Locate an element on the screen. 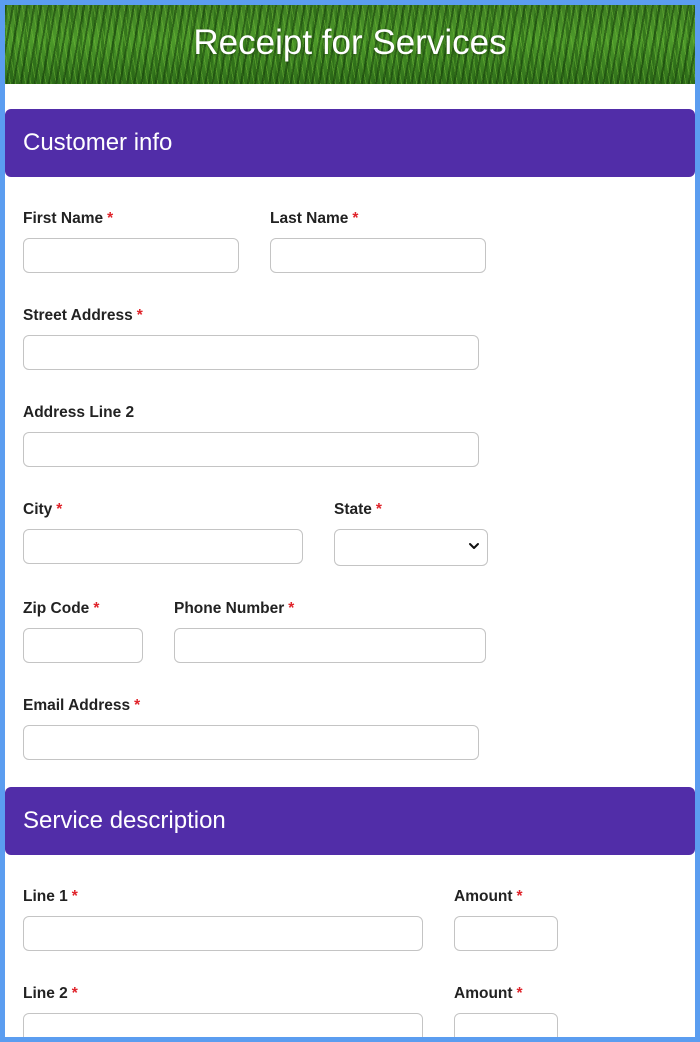  state-select is located at coordinates (411, 547).